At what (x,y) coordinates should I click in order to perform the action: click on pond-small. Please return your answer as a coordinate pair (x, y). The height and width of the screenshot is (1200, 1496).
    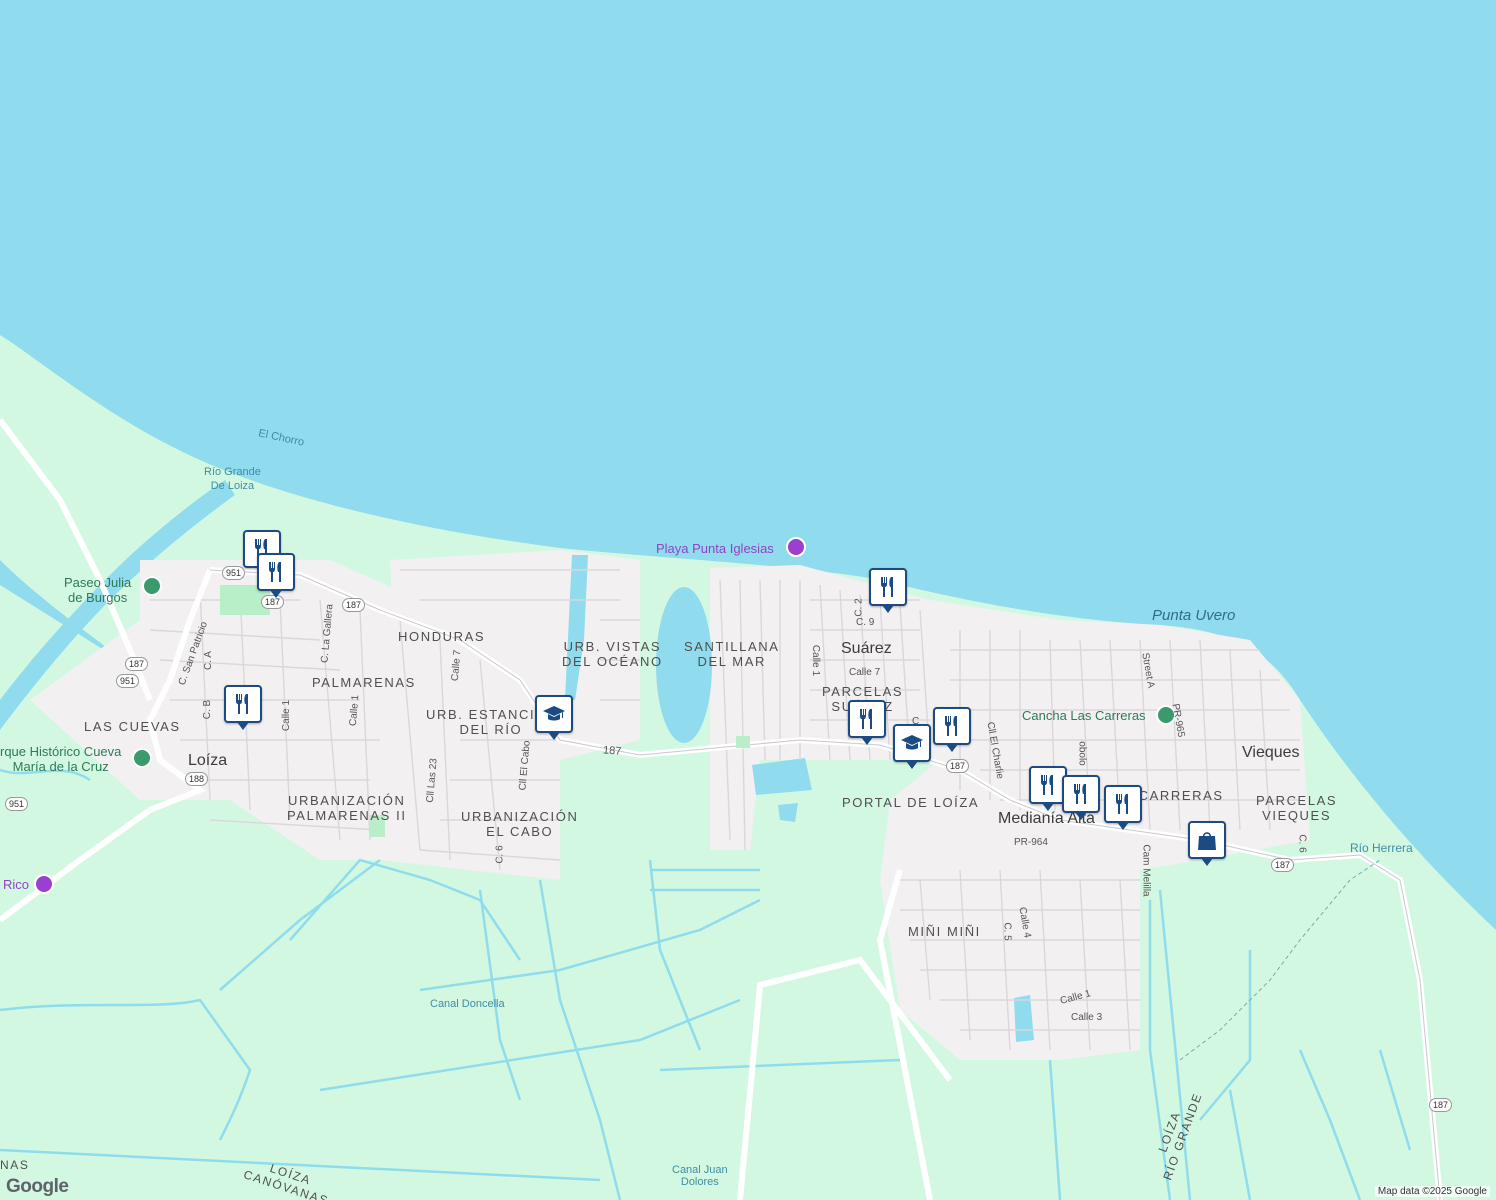
    Looking at the image, I should click on (788, 812).